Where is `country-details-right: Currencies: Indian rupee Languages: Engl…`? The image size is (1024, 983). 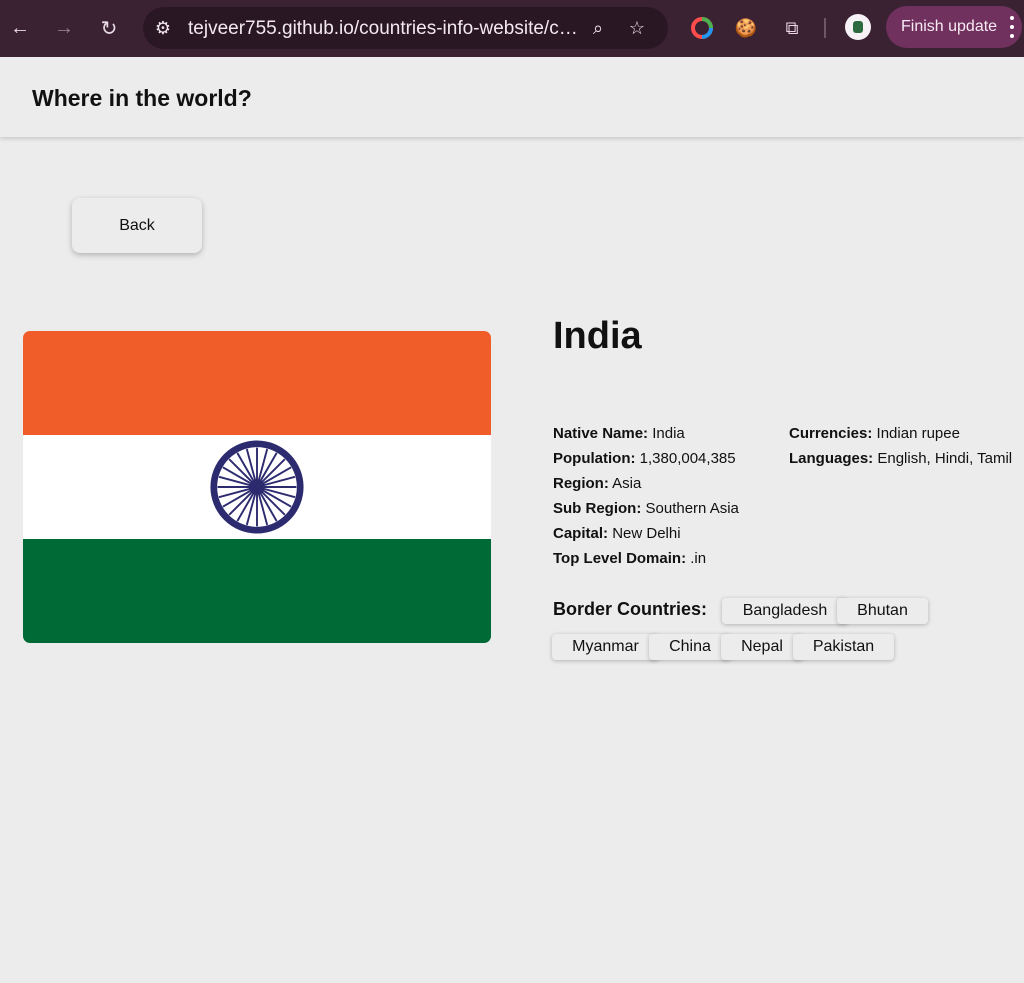 country-details-right: Currencies: Indian rupee Languages: Engl… is located at coordinates (900, 446).